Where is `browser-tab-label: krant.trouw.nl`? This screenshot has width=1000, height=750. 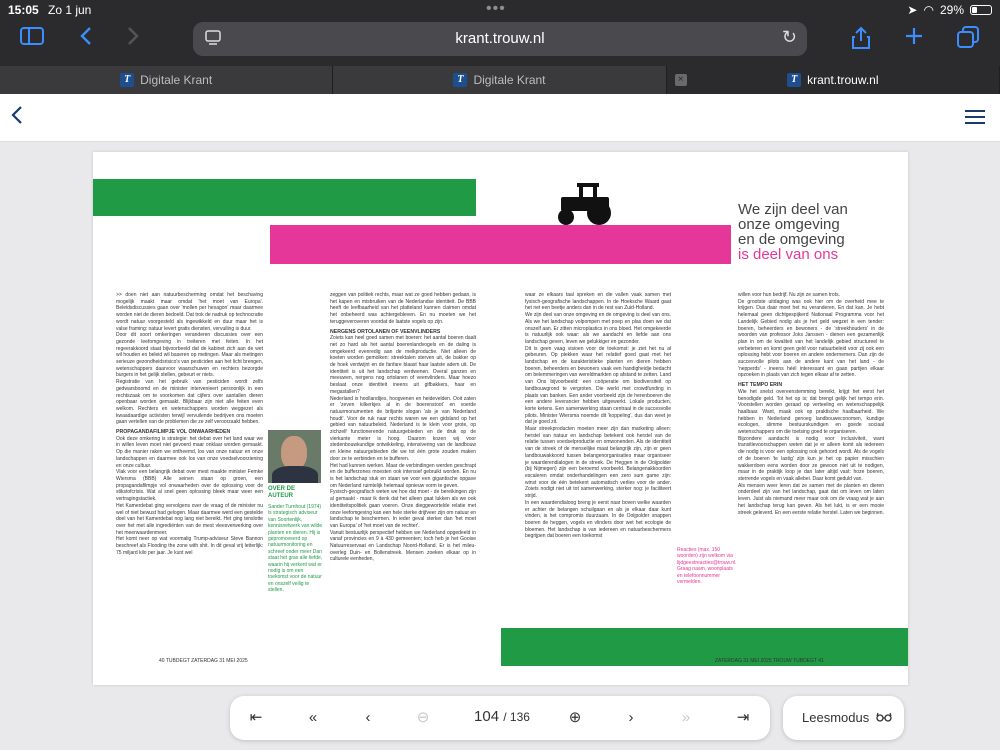 browser-tab-label: krant.trouw.nl is located at coordinates (843, 80).